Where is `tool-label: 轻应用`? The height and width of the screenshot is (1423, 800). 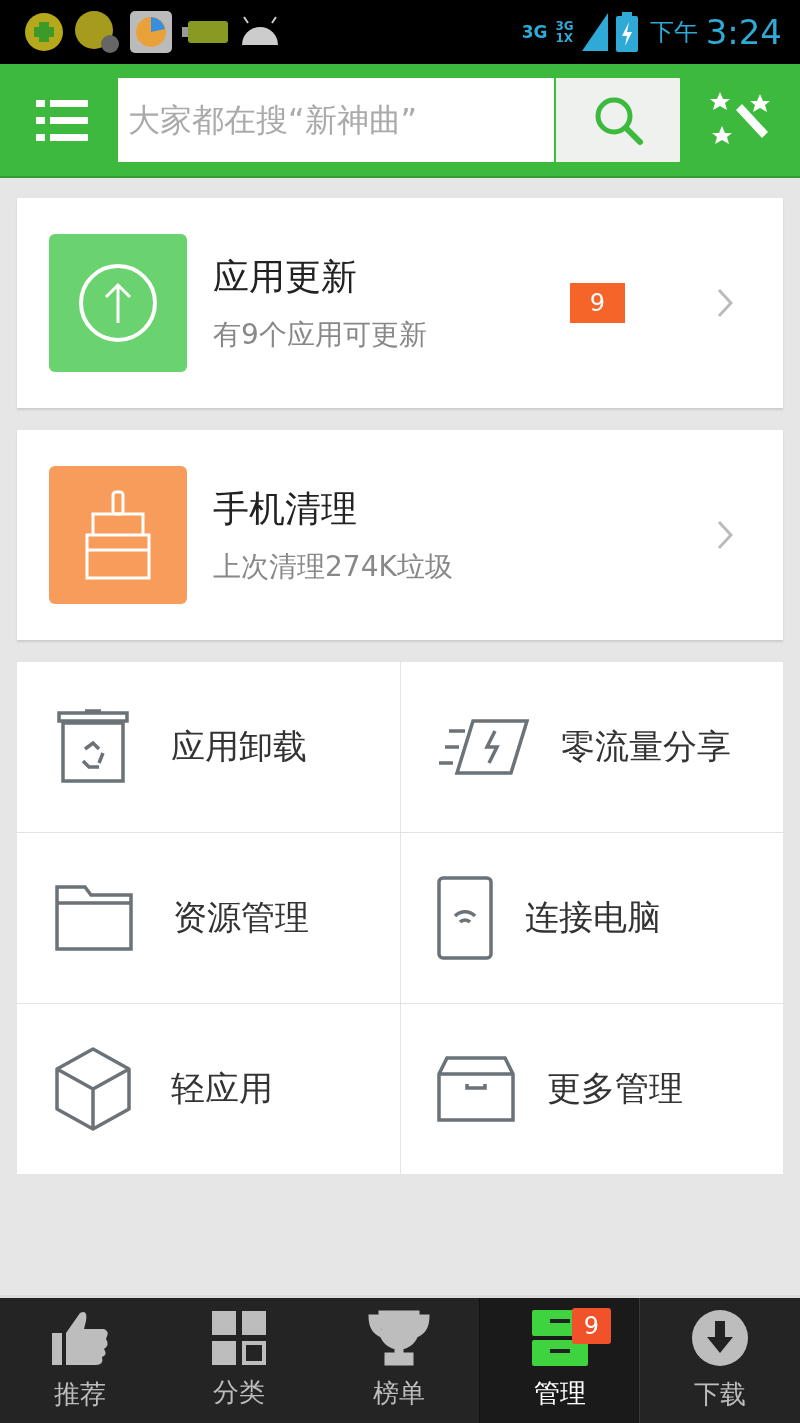
tool-label: 轻应用 is located at coordinates (222, 1088).